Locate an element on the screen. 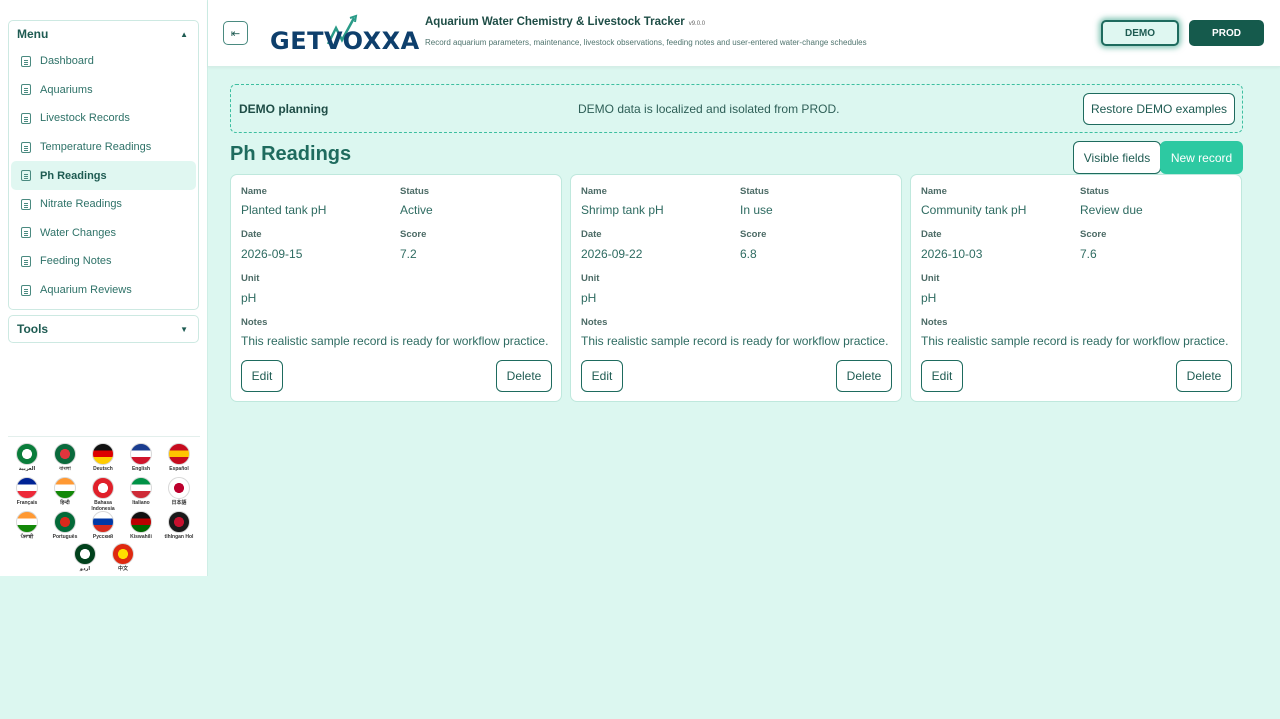 Image resolution: width=1280 pixels, height=719 pixels. sidebar-item-feeding-notes: Feeding Notes is located at coordinates (103, 261).